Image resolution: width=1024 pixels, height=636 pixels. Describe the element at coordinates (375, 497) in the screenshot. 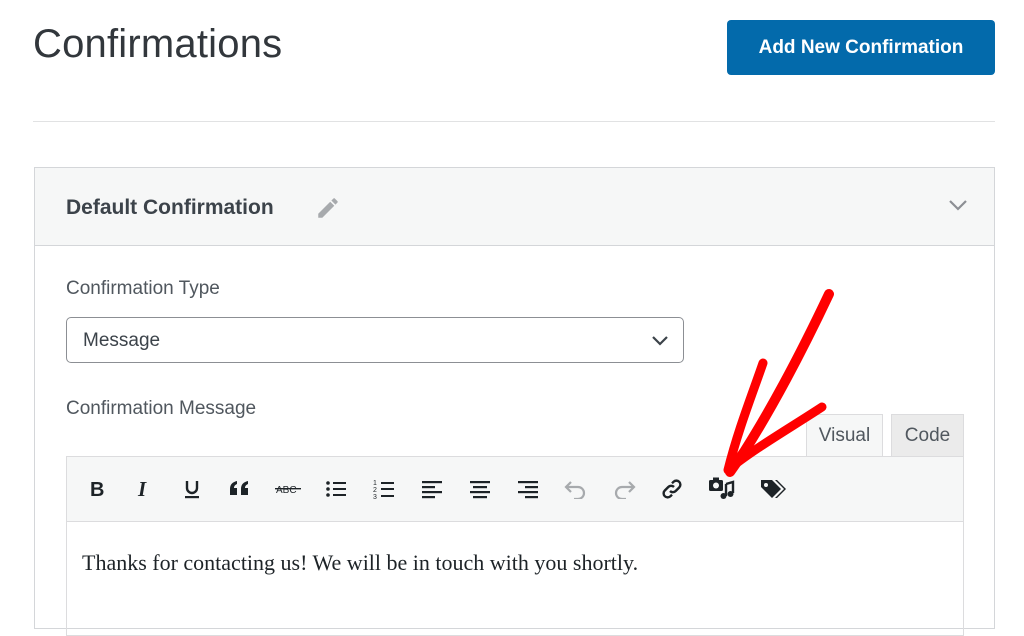

I see `svg-text: 3` at that location.